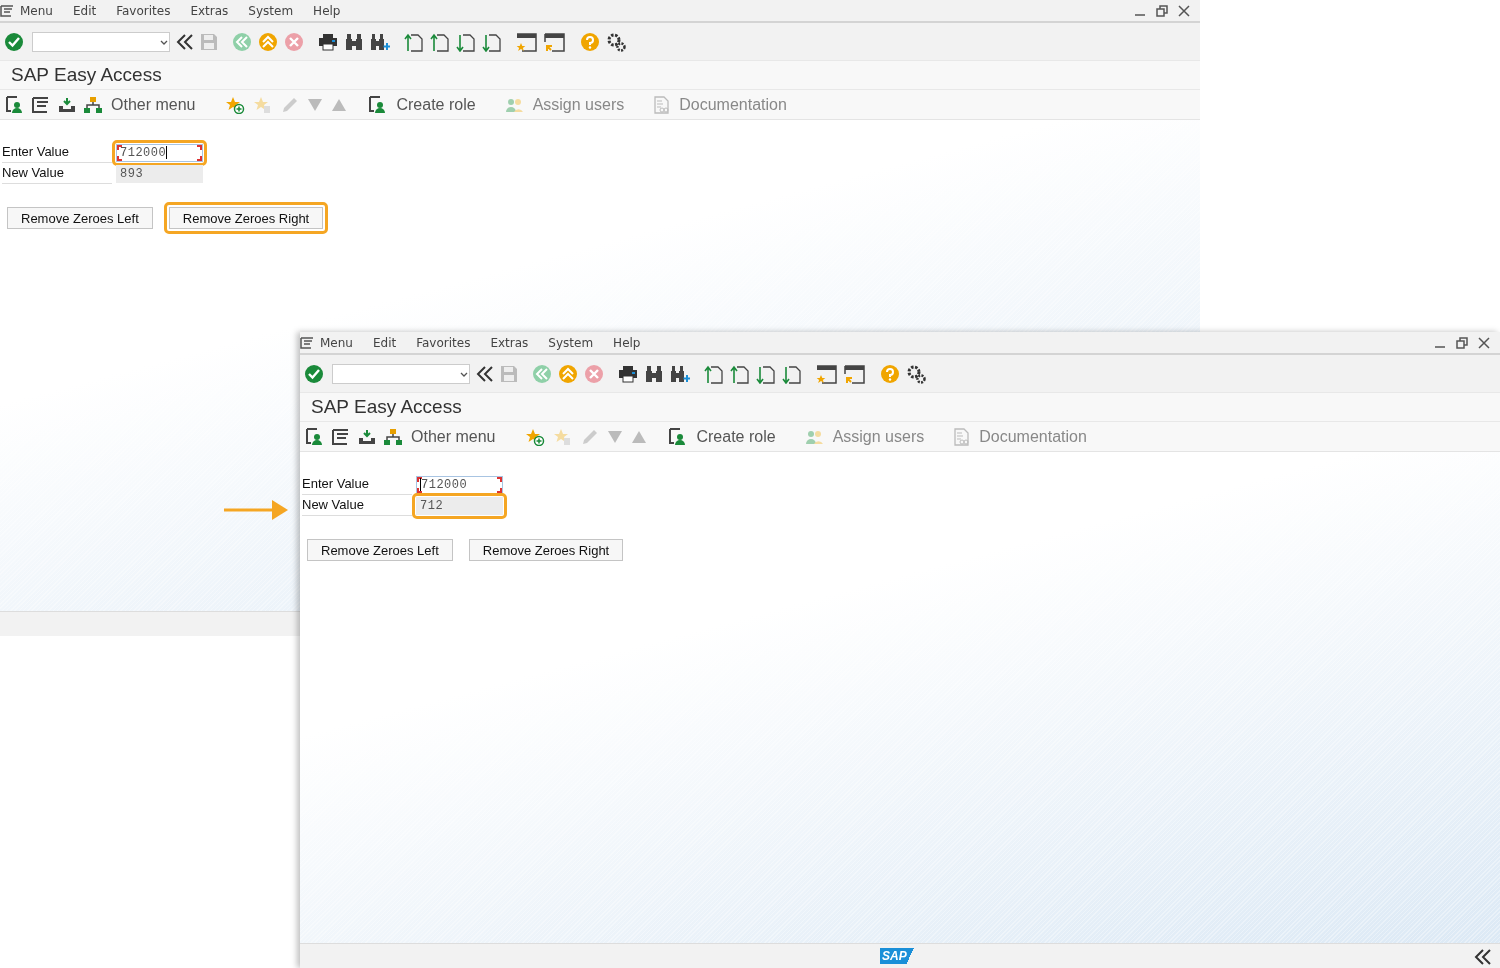  I want to click on output-field: 712, so click(459, 505).